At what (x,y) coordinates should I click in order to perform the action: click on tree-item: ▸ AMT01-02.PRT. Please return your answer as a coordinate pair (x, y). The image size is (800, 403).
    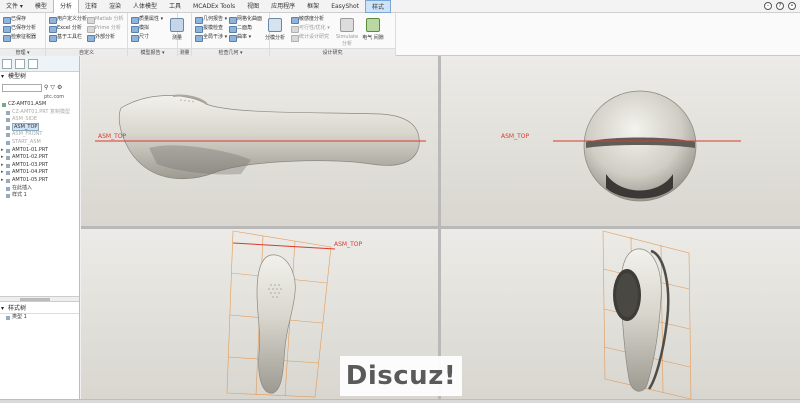
    Looking at the image, I should click on (39, 158).